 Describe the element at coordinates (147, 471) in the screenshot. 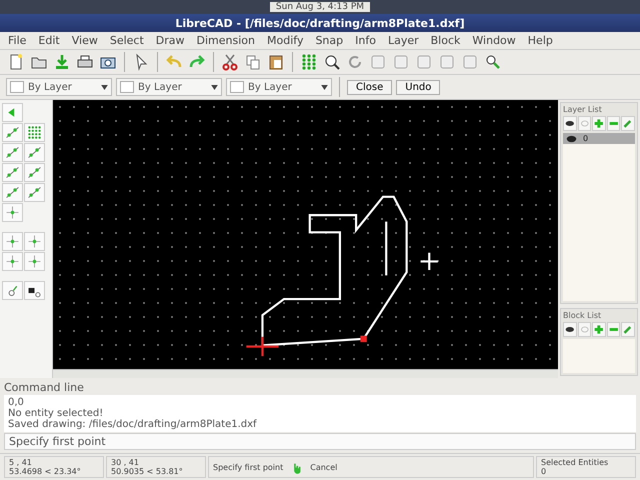

I see `relative-polar: 50.9035 < 53.81°` at that location.